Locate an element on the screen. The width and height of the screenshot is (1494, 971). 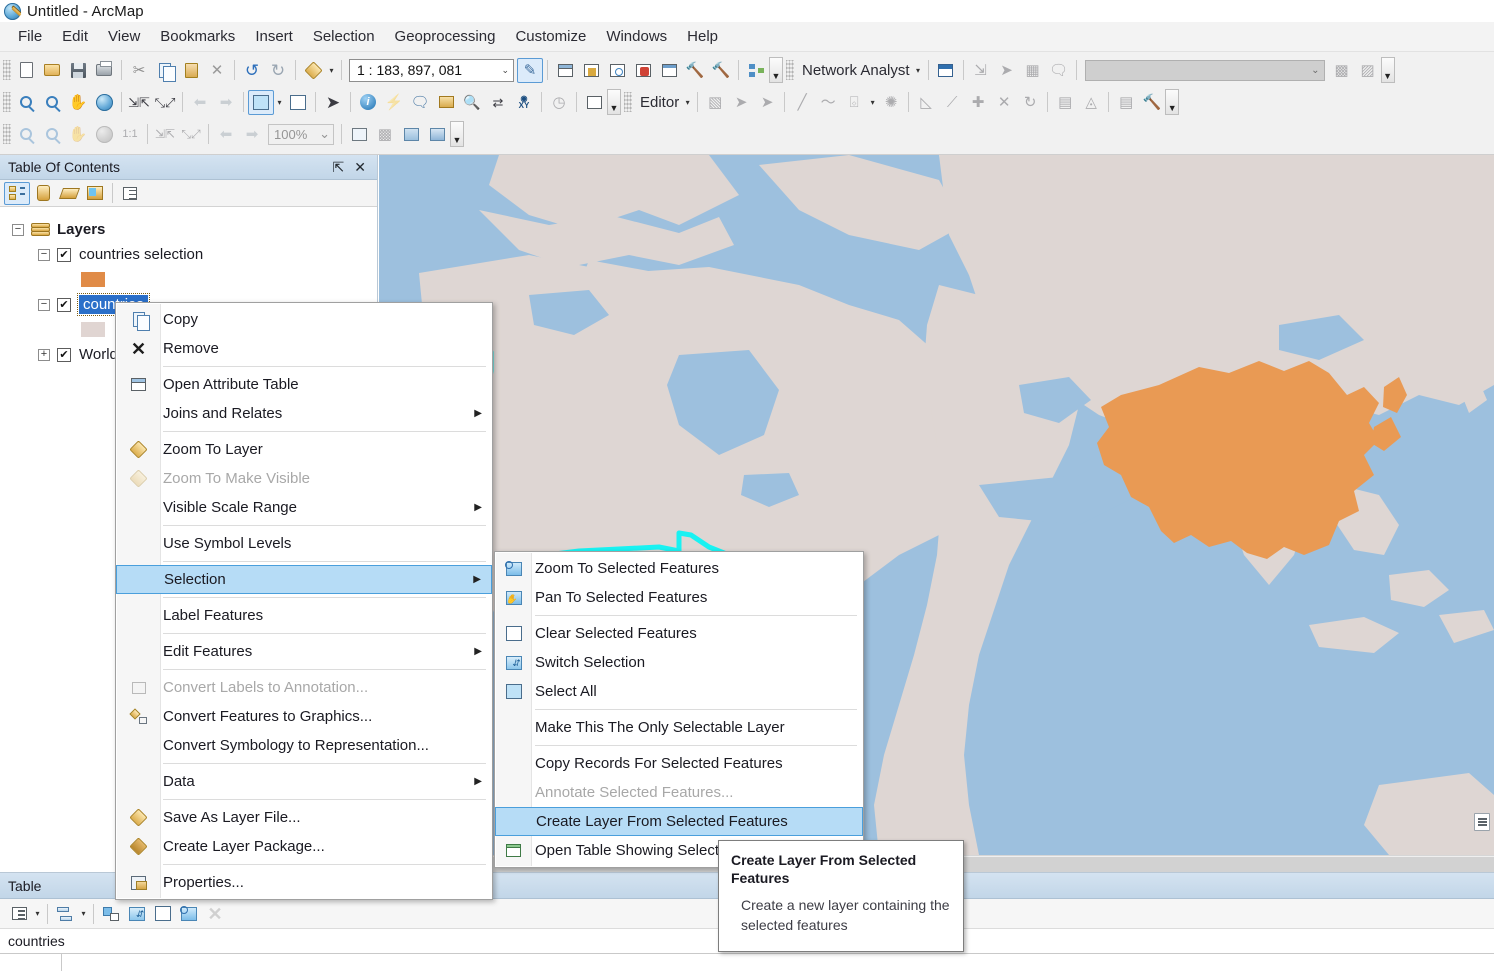
list-by-drawing-order-icon is located at coordinates (17, 193).